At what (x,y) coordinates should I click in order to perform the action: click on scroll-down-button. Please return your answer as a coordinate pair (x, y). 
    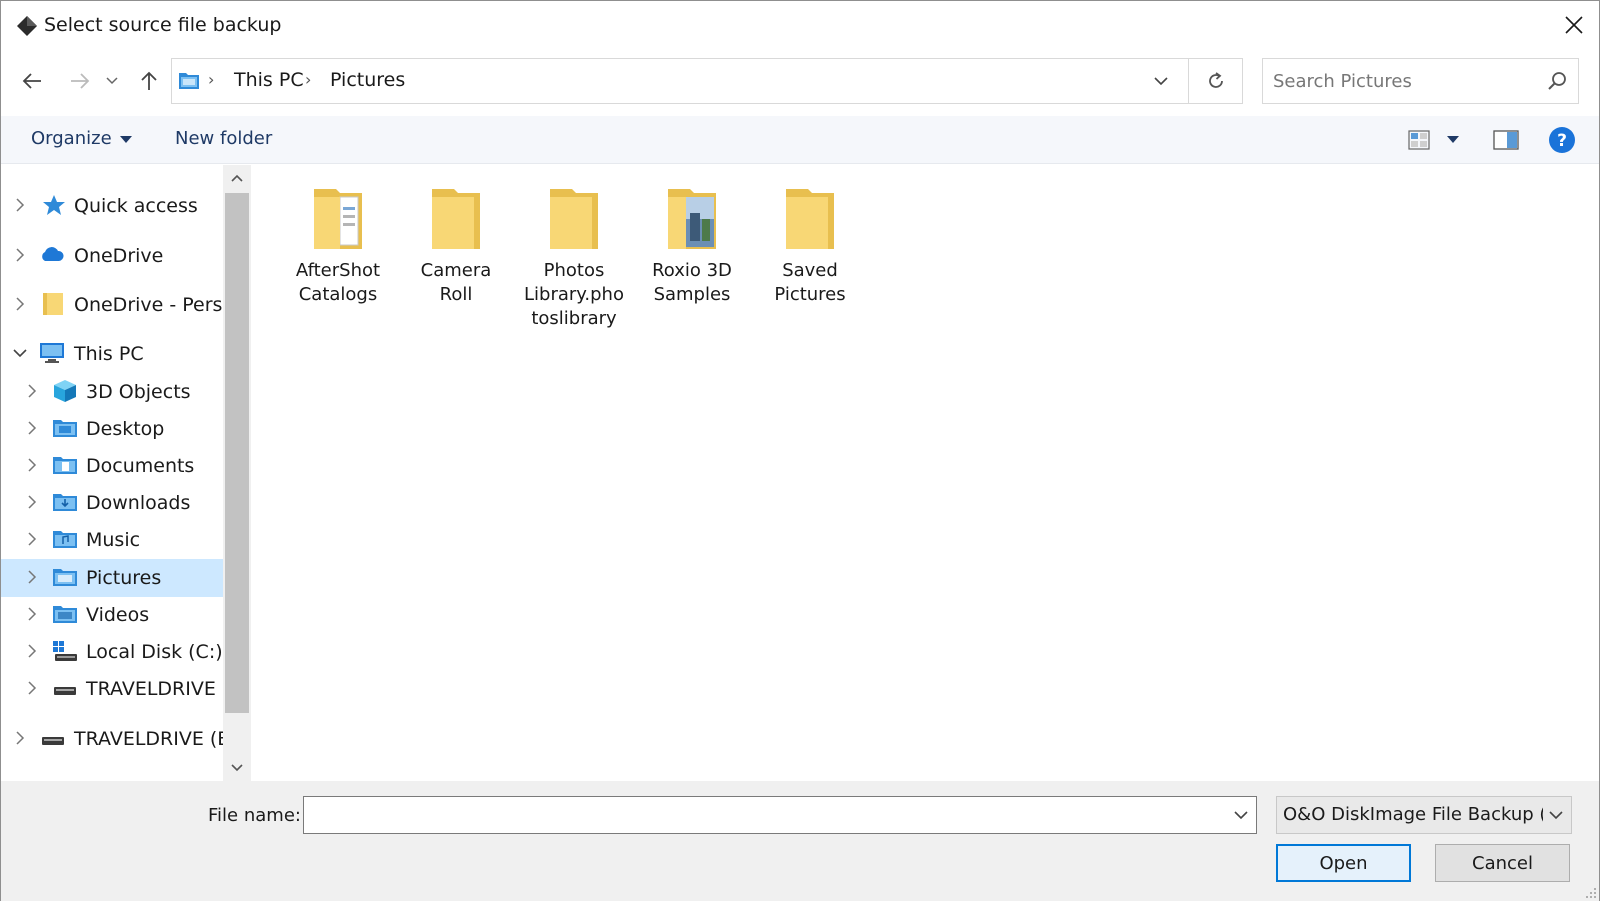
    Looking at the image, I should click on (237, 768).